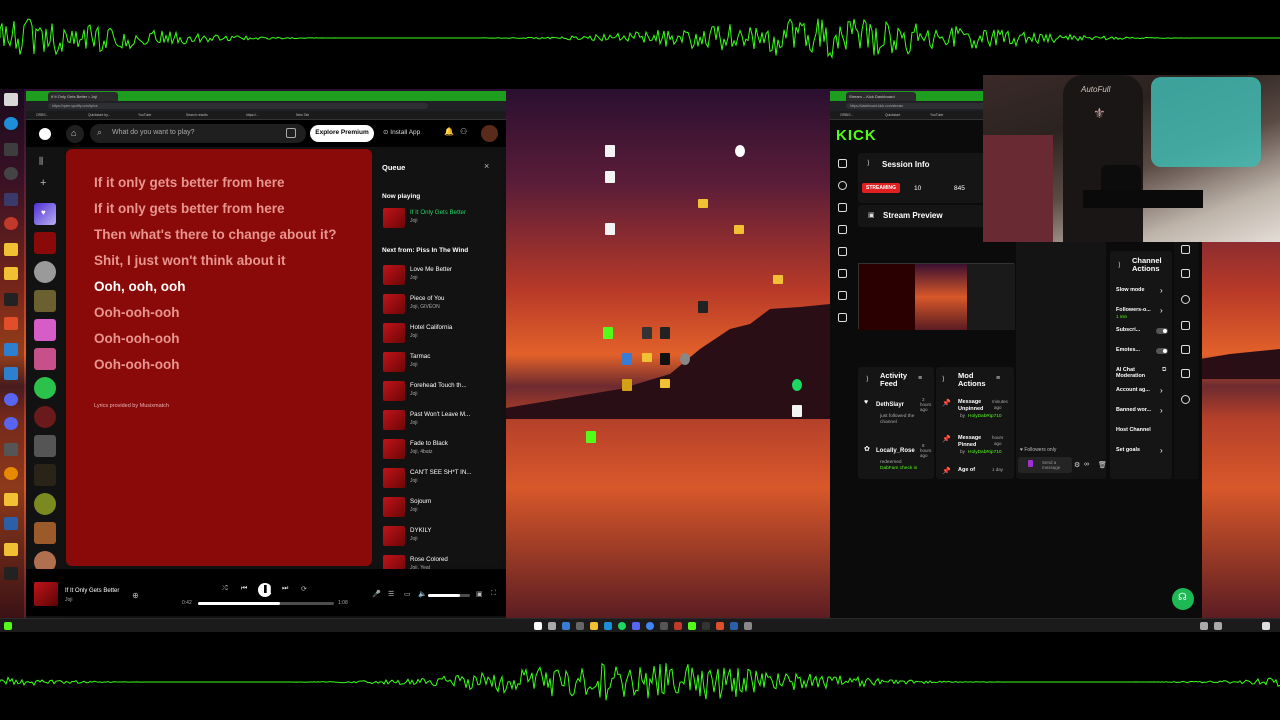 The width and height of the screenshot is (1280, 720). What do you see at coordinates (479, 594) in the screenshot?
I see `miniplayer-icon: ▣` at bounding box center [479, 594].